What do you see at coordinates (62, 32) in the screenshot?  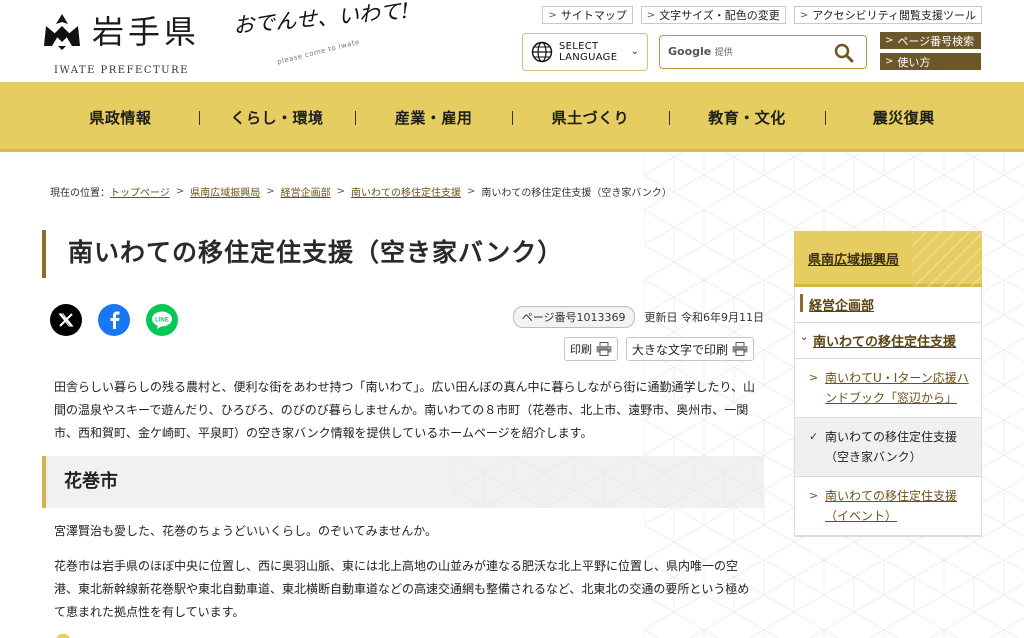 I see `prefecture-emblem-icon` at bounding box center [62, 32].